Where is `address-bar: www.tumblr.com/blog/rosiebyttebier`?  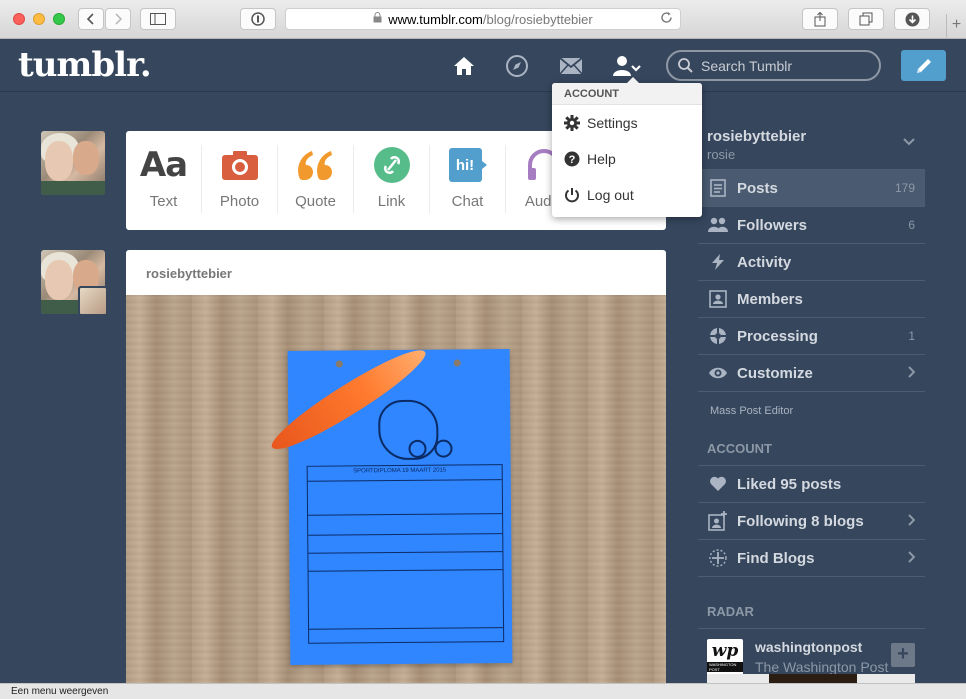 address-bar: www.tumblr.com/blog/rosiebyttebier is located at coordinates (483, 19).